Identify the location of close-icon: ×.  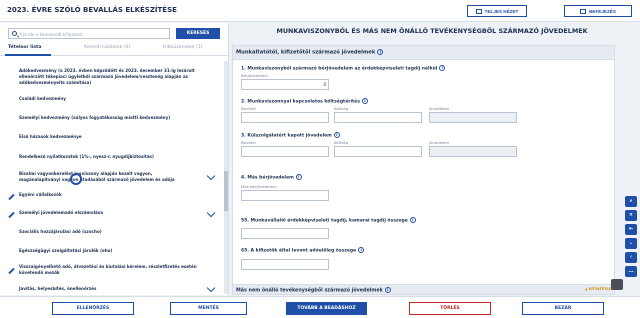
(631, 215).